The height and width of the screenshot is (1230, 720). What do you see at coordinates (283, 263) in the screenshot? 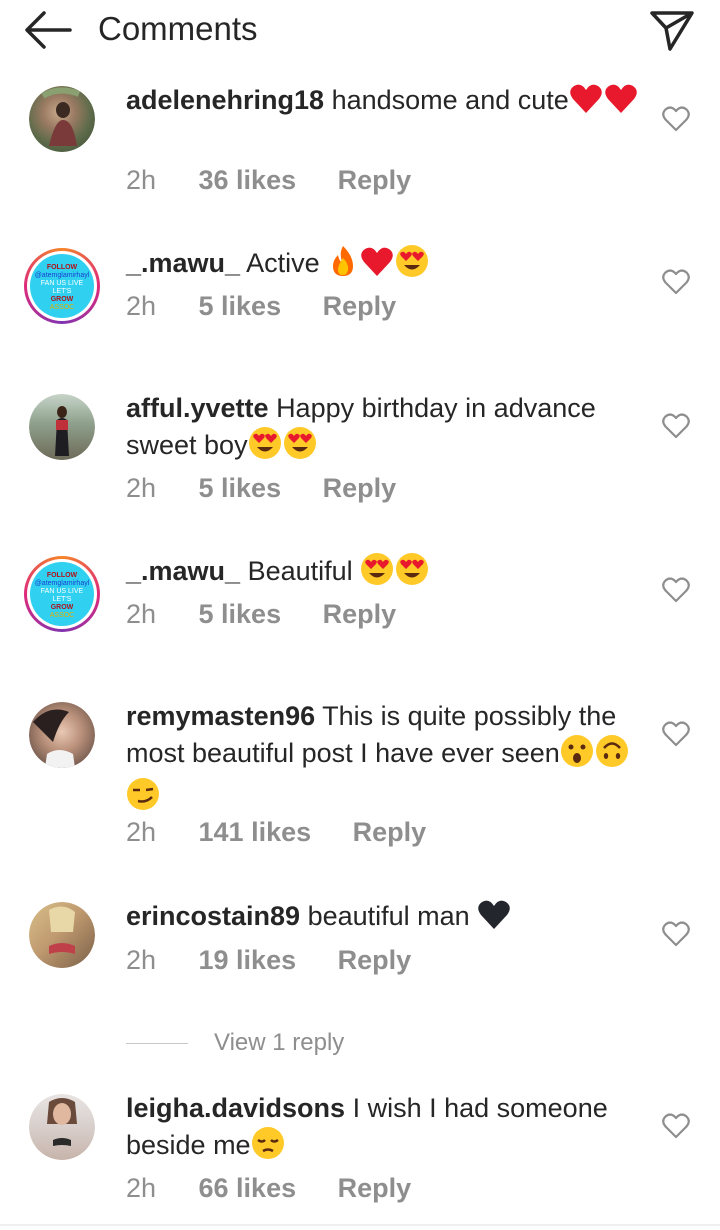
I see `comment-body: Active` at bounding box center [283, 263].